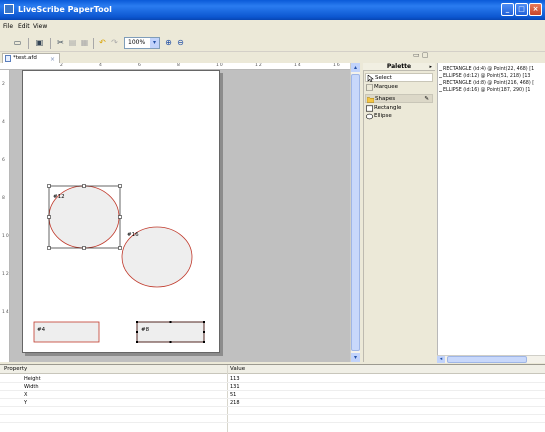 The width and height of the screenshot is (545, 432). Describe the element at coordinates (137, 42) in the screenshot. I see `zoom-value: 100%` at that location.